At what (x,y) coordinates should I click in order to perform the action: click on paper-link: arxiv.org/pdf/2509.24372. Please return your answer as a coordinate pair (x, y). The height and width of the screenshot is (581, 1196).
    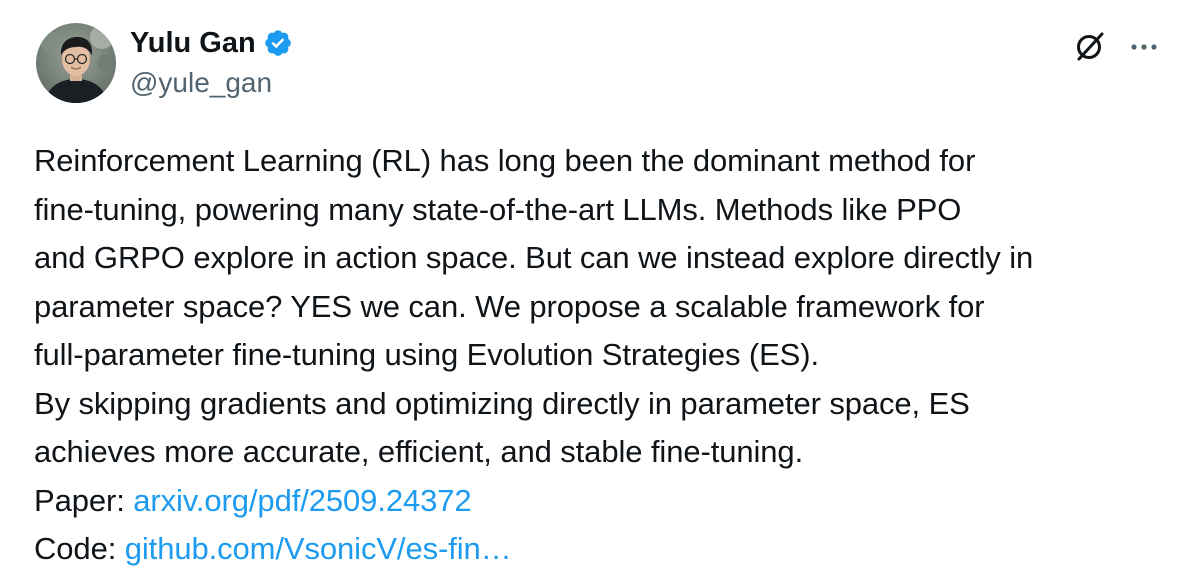
    Looking at the image, I should click on (302, 500).